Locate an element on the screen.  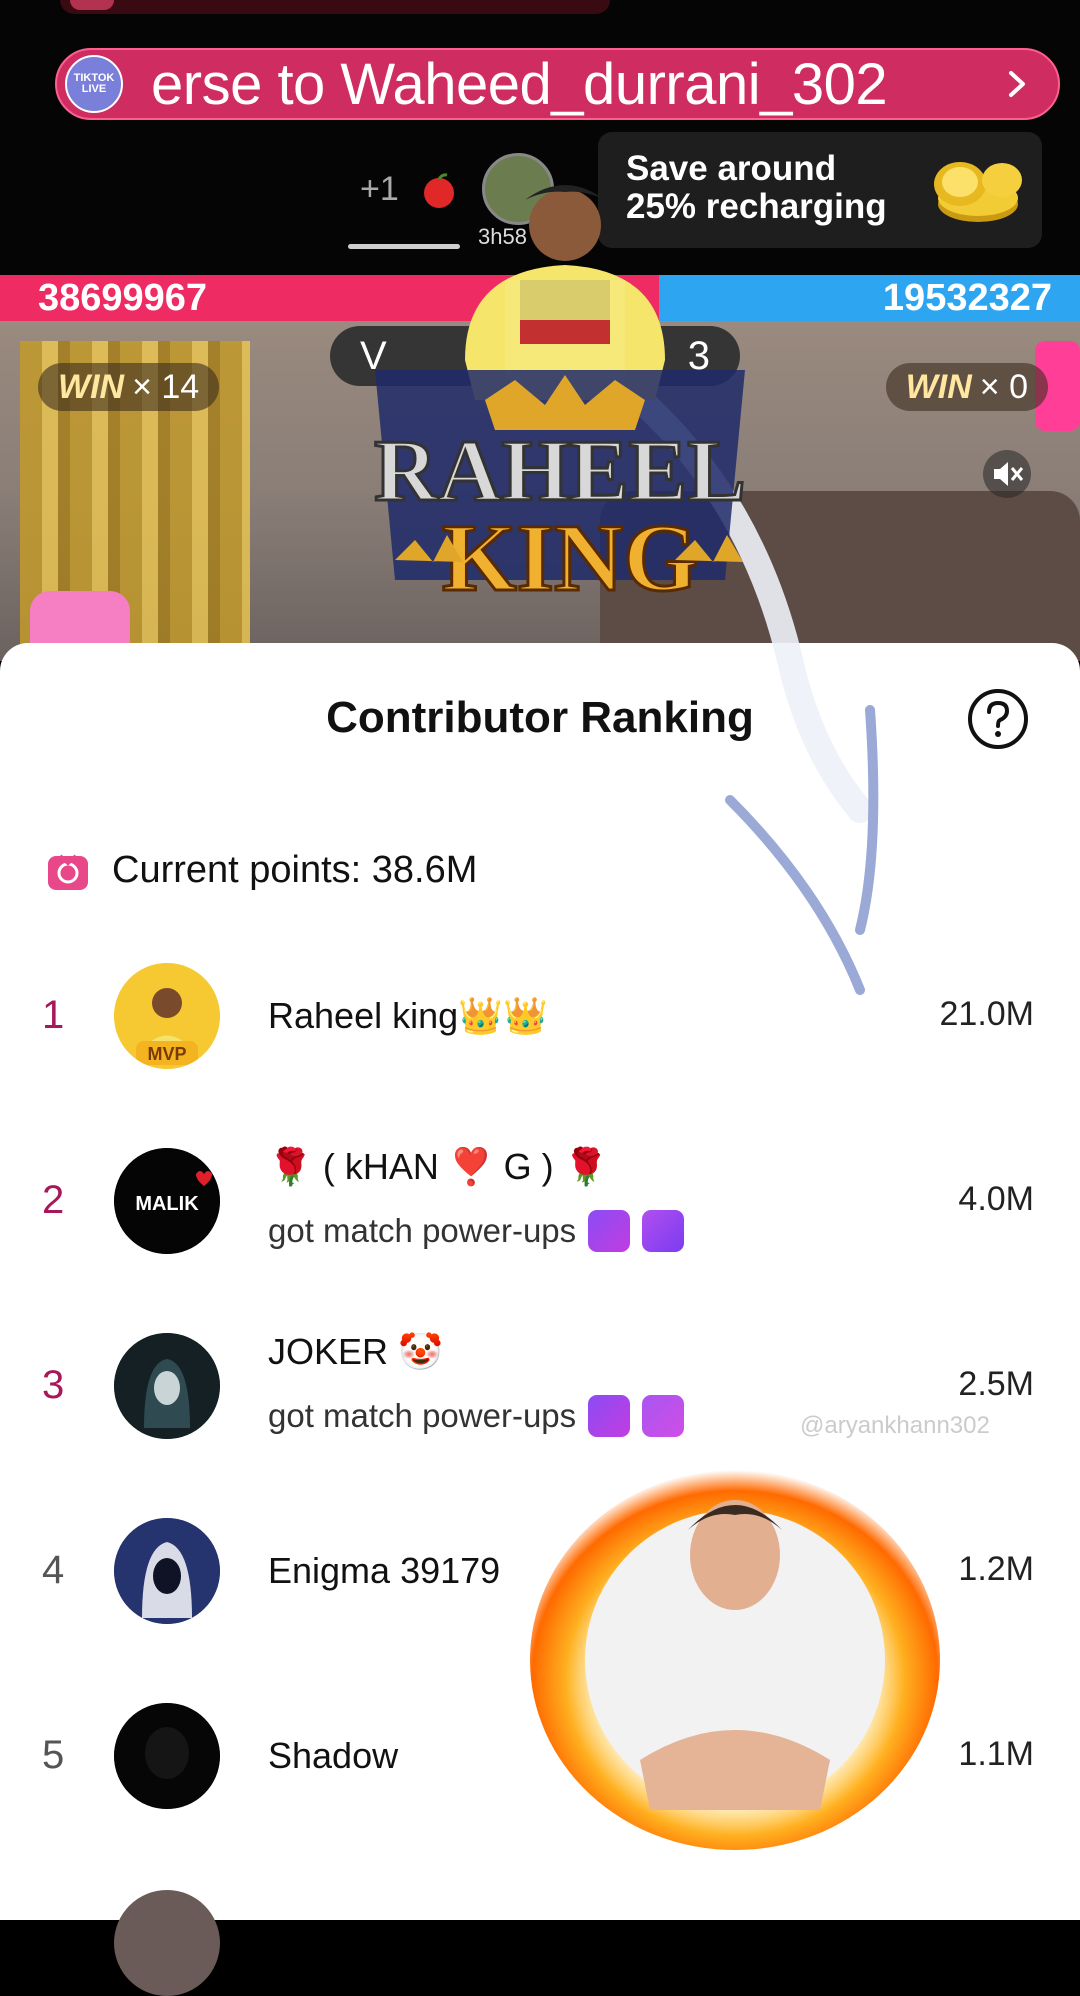
right-win-count: × 0 is located at coordinates (1003, 386).